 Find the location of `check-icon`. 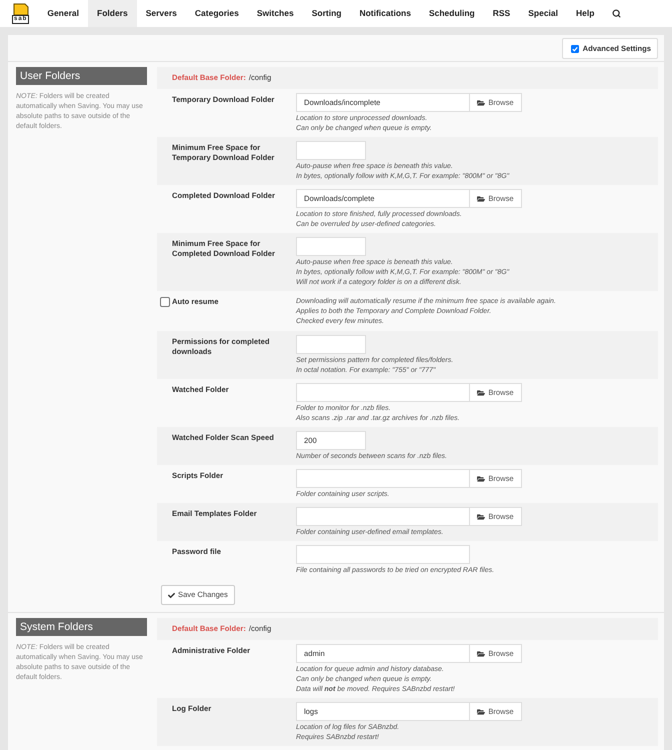

check-icon is located at coordinates (171, 595).